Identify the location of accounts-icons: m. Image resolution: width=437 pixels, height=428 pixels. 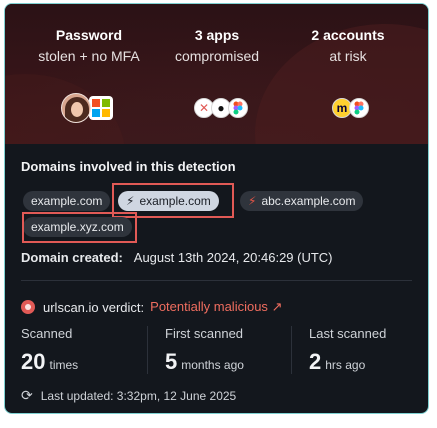
(350, 108).